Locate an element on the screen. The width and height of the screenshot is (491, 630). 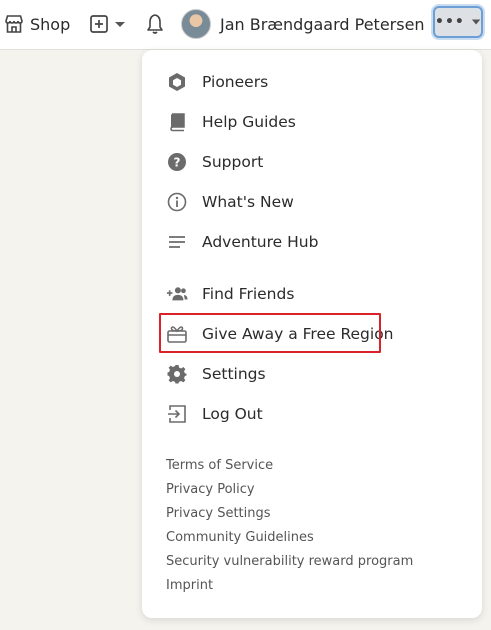
question-circle-icon: ? is located at coordinates (177, 162).